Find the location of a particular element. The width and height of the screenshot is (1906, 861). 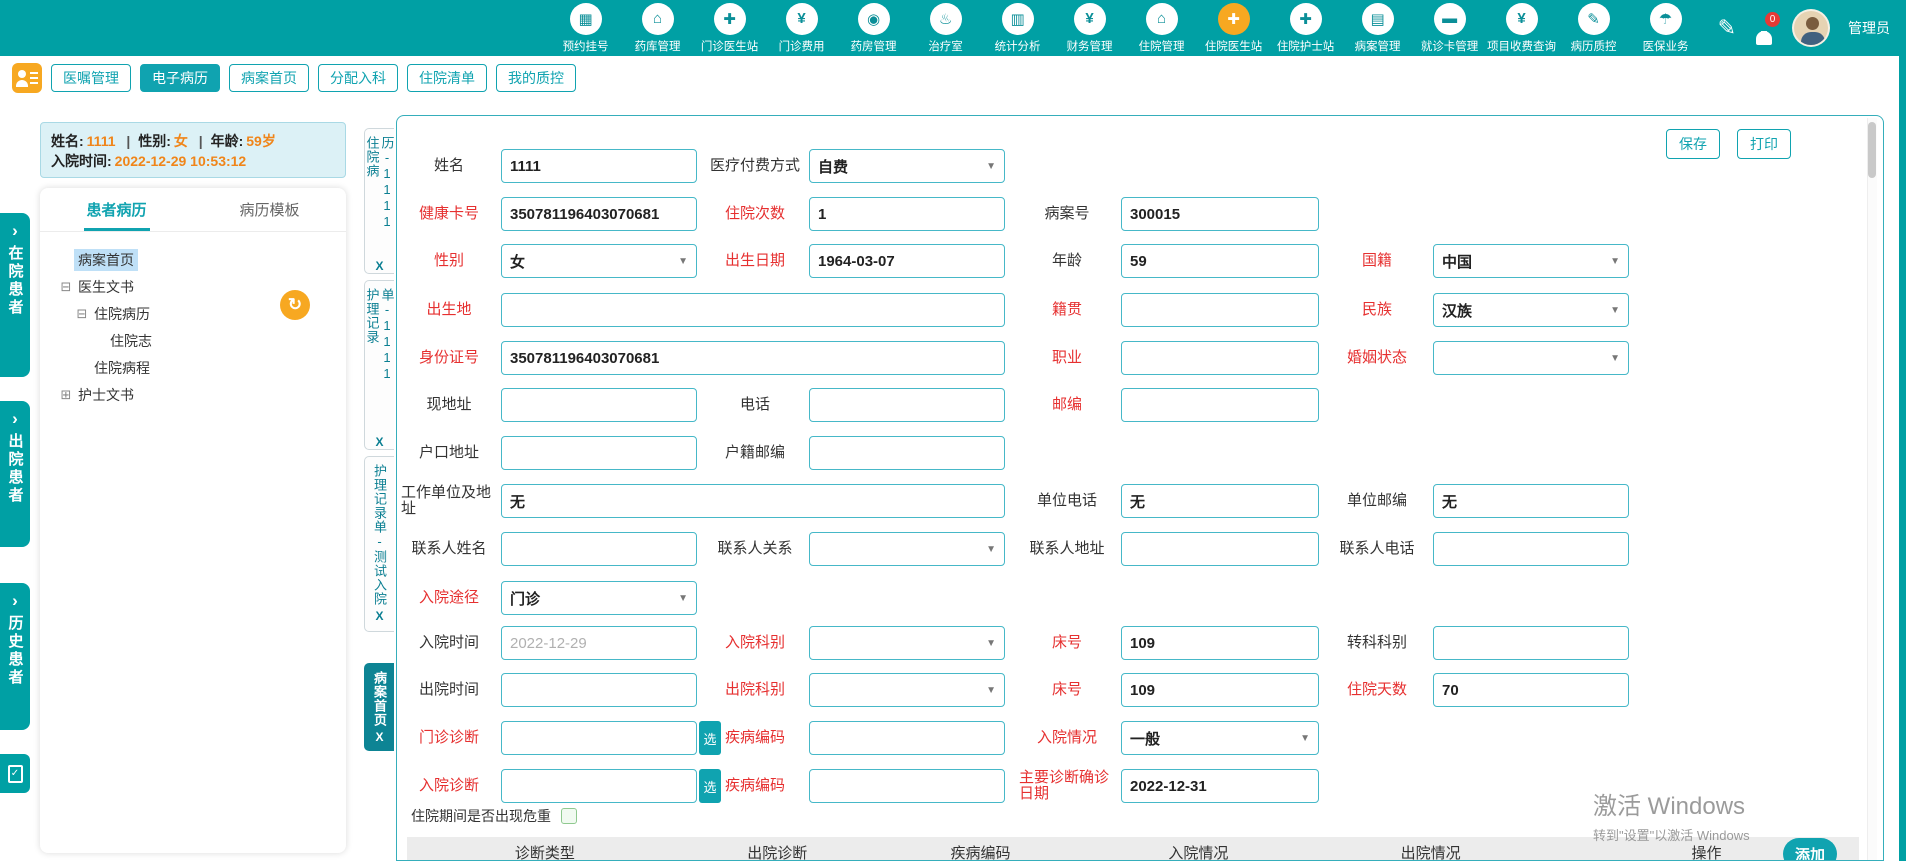

work-unit-input is located at coordinates (753, 501).